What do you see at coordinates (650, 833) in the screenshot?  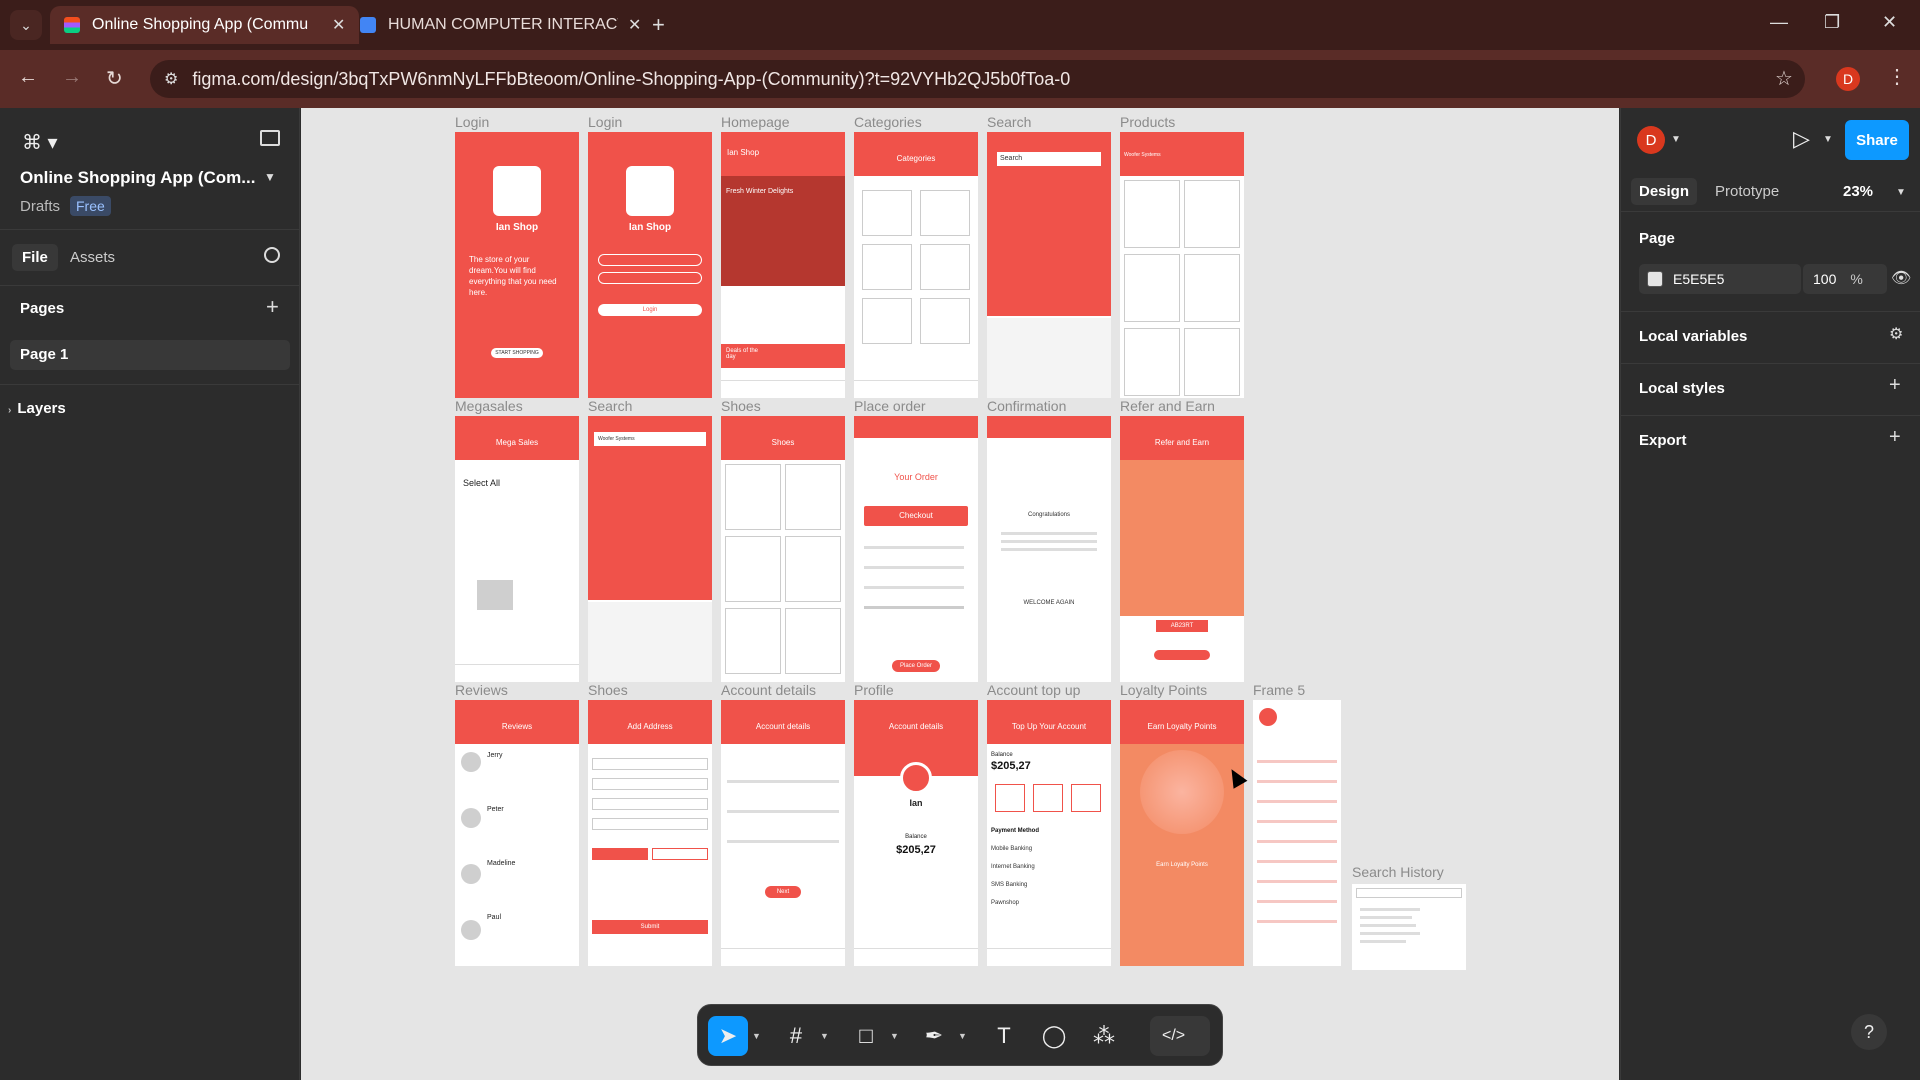 I see `frame-add-address: Add Address Submit` at bounding box center [650, 833].